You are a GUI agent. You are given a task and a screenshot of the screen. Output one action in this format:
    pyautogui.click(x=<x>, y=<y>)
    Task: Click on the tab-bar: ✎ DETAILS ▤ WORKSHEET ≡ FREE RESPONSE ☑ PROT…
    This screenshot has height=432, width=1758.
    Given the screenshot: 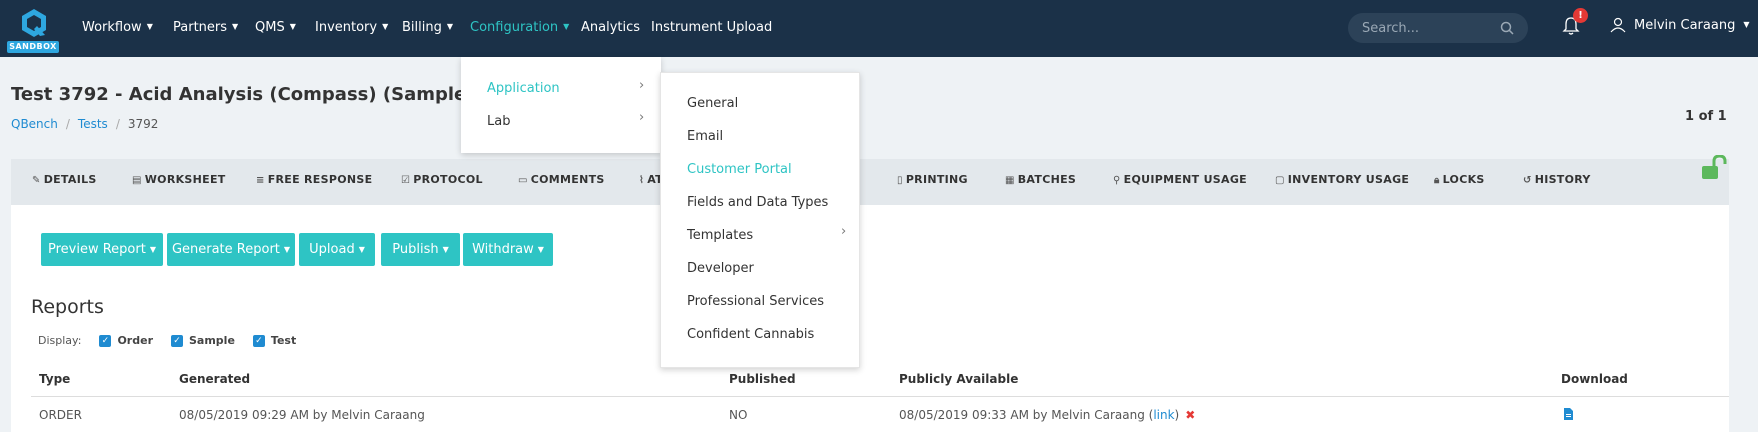 What is the action you would take?
    pyautogui.click(x=870, y=182)
    